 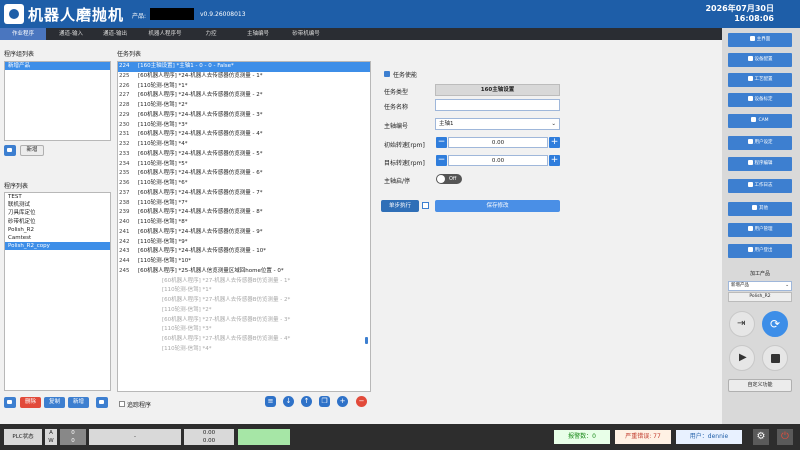 What do you see at coordinates (760, 121) in the screenshot?
I see `sidebar-item-cam: CAM` at bounding box center [760, 121].